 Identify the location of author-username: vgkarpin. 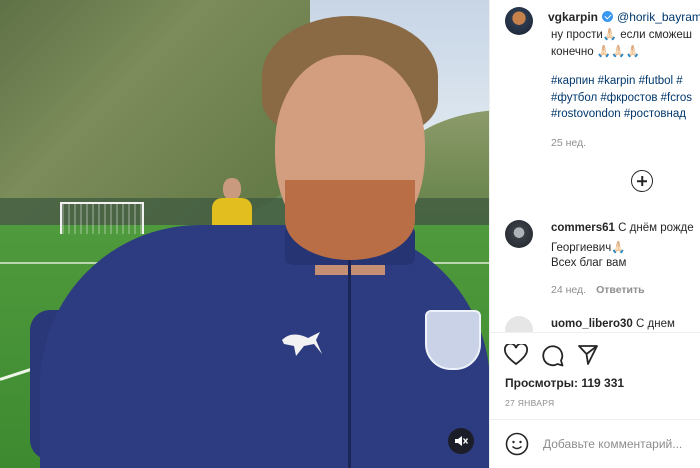
(573, 17).